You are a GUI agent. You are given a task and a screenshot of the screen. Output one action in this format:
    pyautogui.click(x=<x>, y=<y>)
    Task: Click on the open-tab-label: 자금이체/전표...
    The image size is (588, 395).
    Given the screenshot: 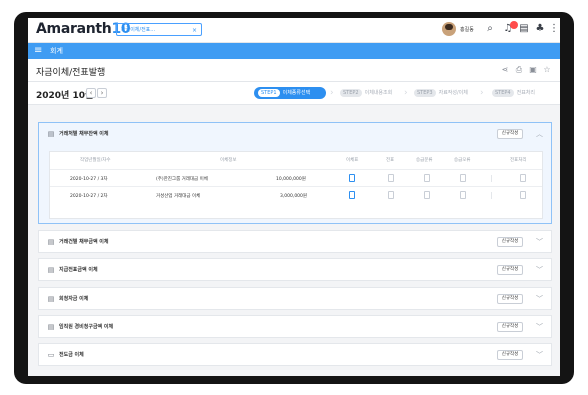 What is the action you would take?
    pyautogui.click(x=138, y=30)
    